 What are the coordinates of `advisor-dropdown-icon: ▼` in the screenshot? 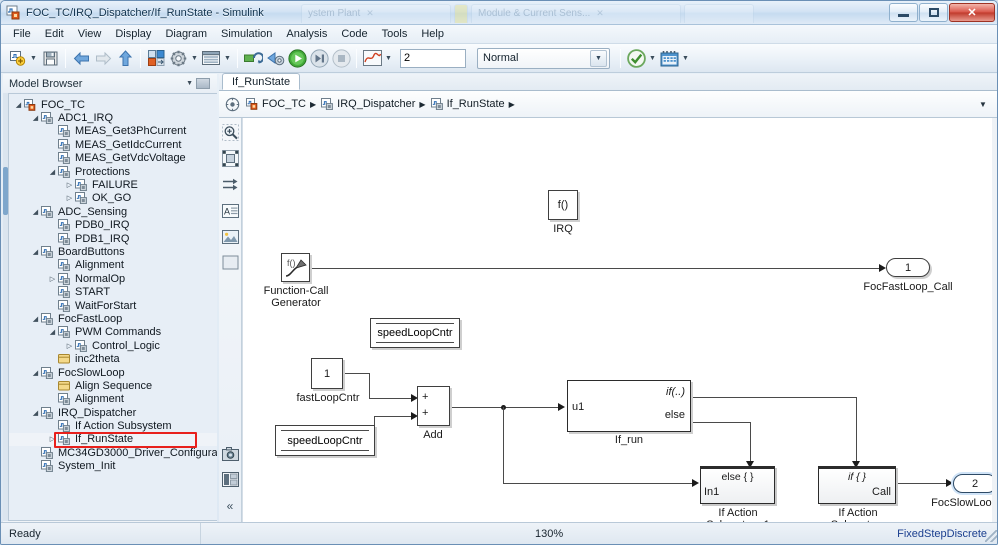 It's located at (652, 58).